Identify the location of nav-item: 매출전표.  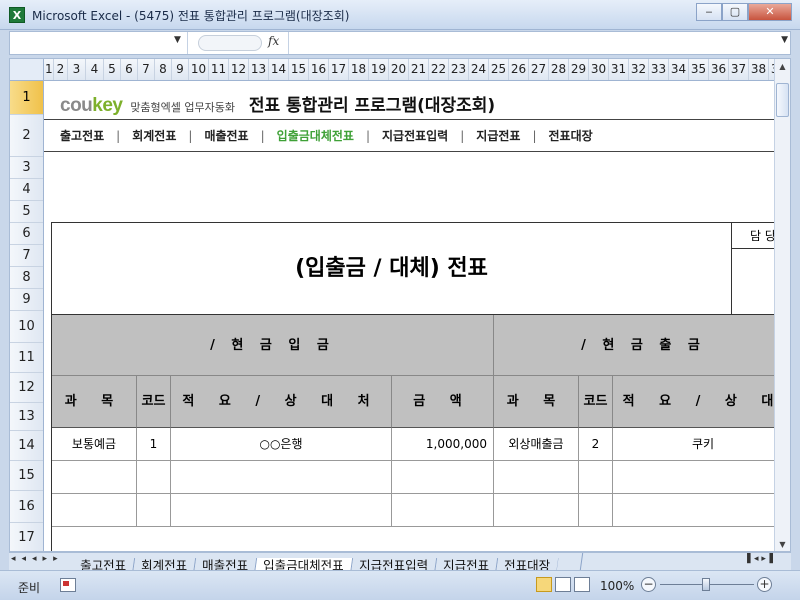
(226, 136).